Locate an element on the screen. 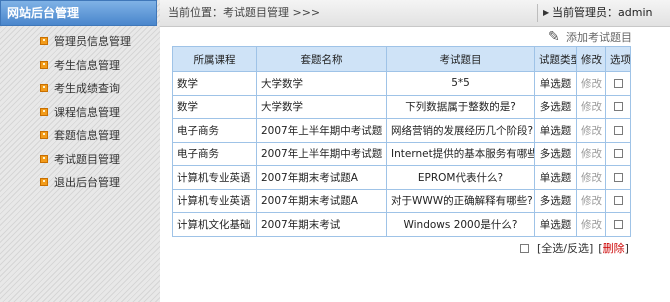 The image size is (670, 302). table-row: 计算机专业英语 2007年期末考试题A EPROM代表什么? 单选题 修改 is located at coordinates (401, 177).